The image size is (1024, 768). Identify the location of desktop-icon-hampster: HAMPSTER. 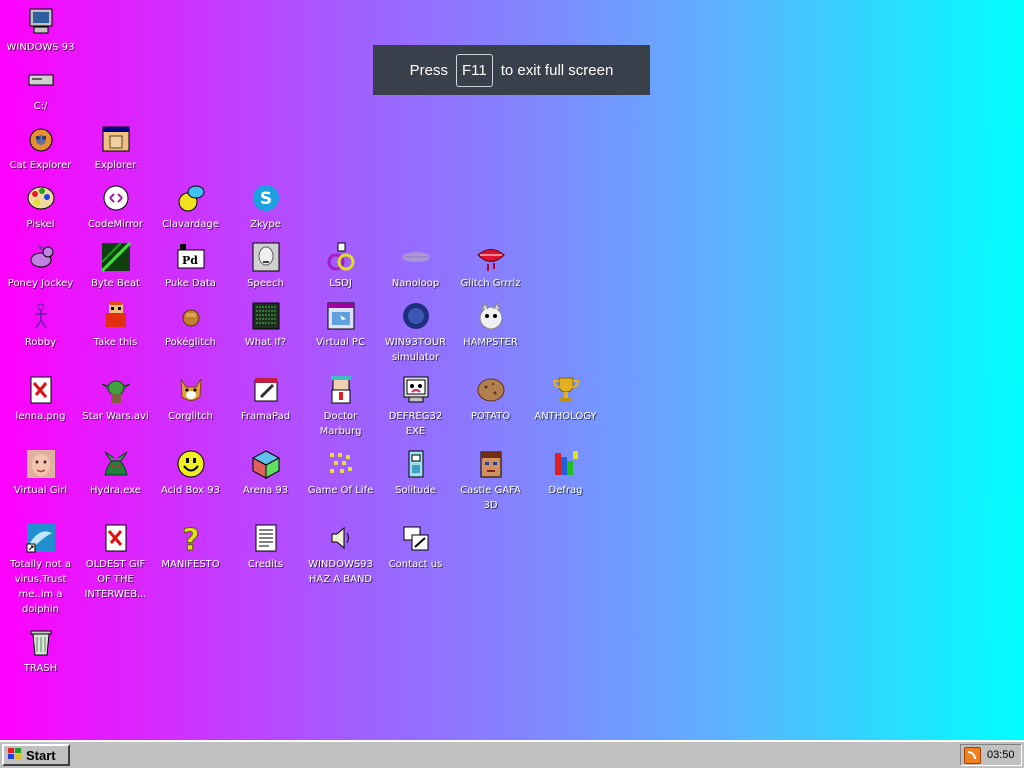
(490, 322).